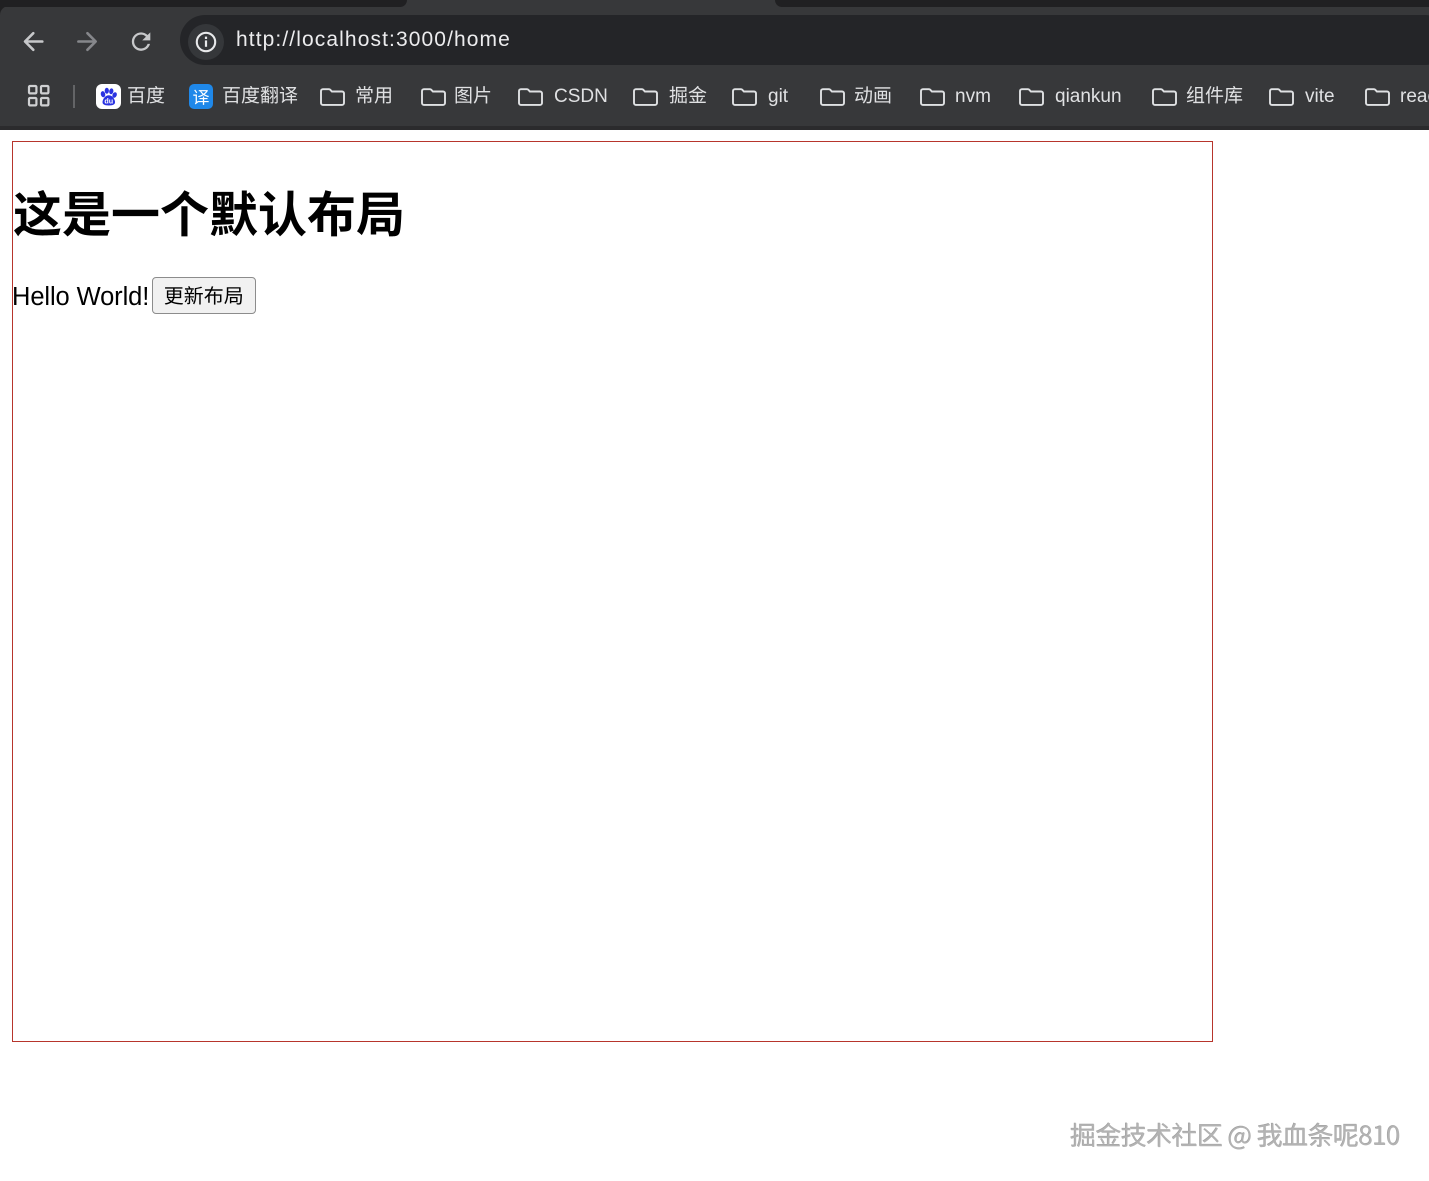 The image size is (1429, 1181). What do you see at coordinates (201, 96) in the screenshot?
I see `svg-text: 译` at bounding box center [201, 96].